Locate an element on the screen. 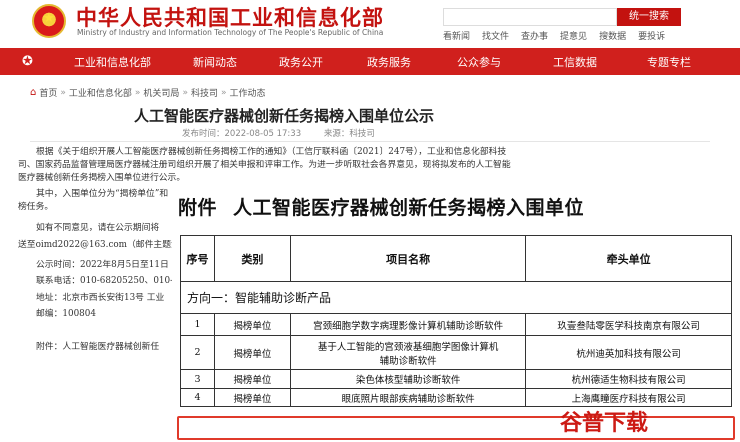 The height and width of the screenshot is (442, 740). attachment-label: 附件 is located at coordinates (198, 208).